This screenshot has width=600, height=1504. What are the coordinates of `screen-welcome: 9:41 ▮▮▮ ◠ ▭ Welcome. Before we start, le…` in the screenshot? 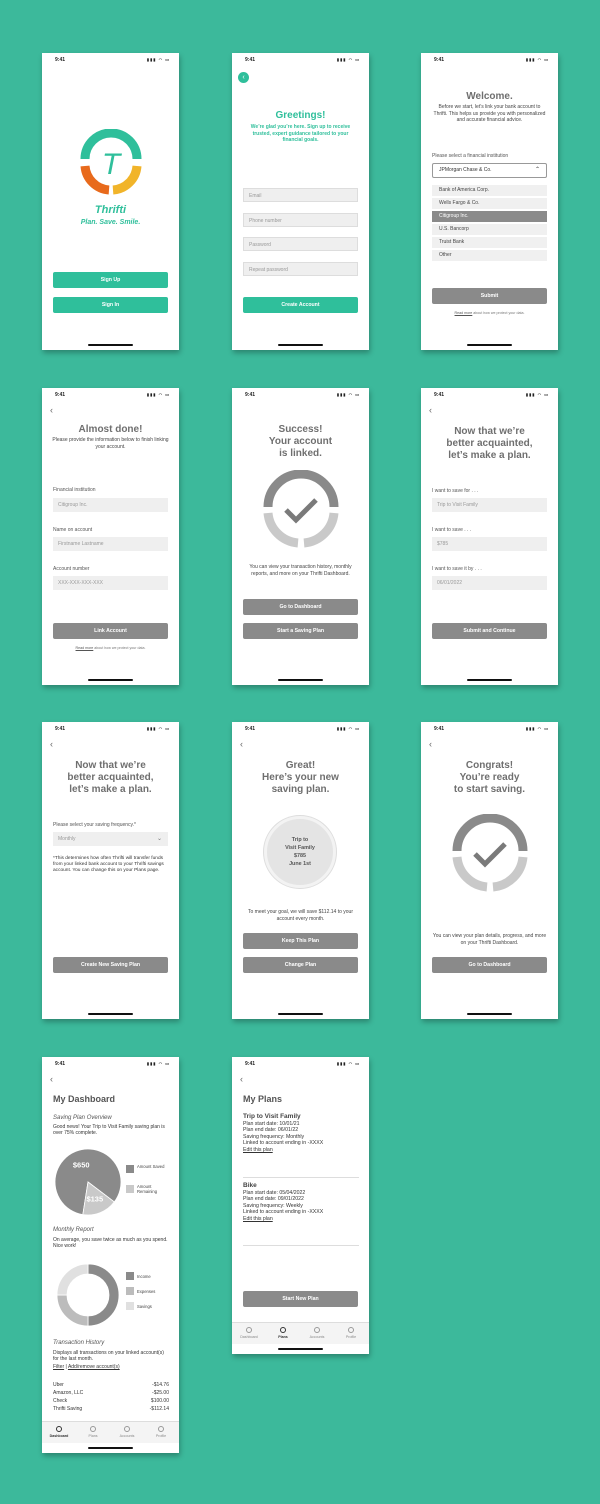 It's located at (489, 201).